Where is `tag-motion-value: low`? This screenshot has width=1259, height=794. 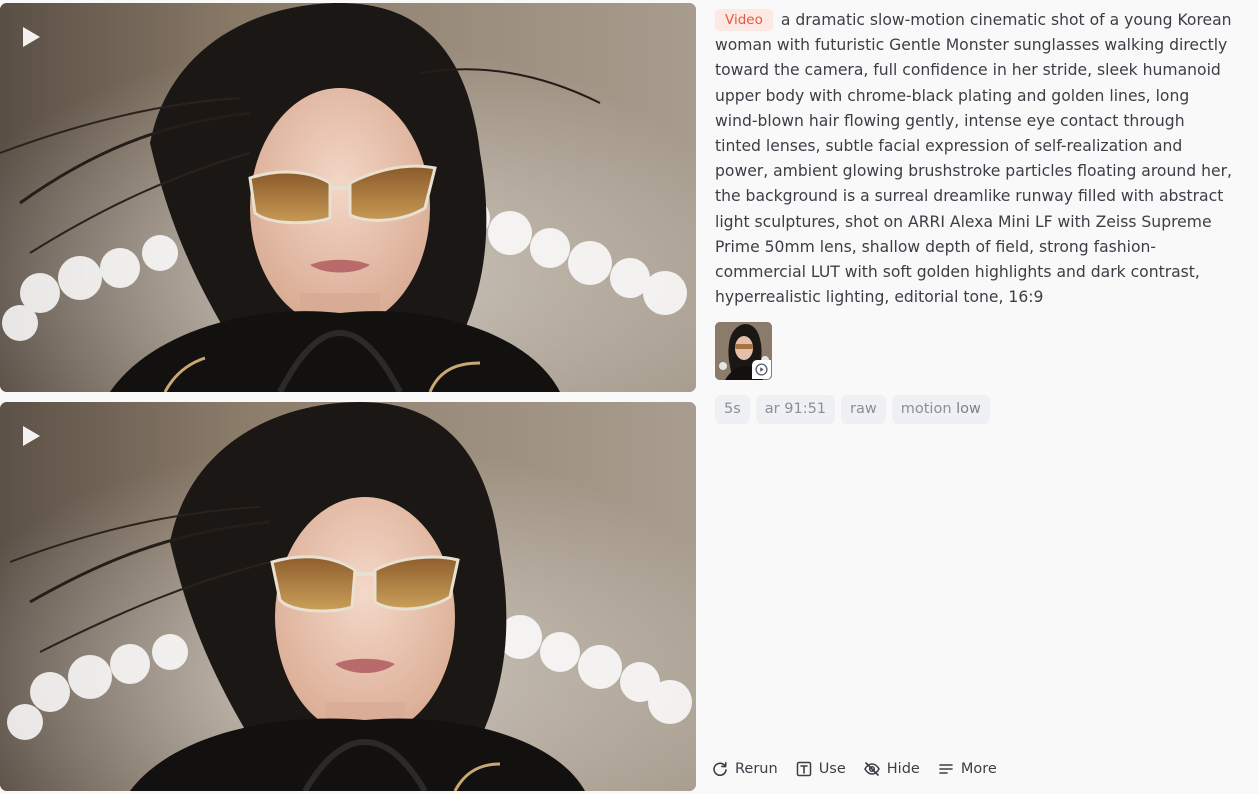
tag-motion-value: low is located at coordinates (968, 409).